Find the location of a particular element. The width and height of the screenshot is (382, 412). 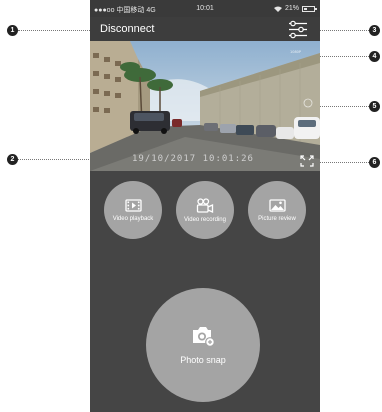

callout-marker-4: 4 is located at coordinates (374, 56).